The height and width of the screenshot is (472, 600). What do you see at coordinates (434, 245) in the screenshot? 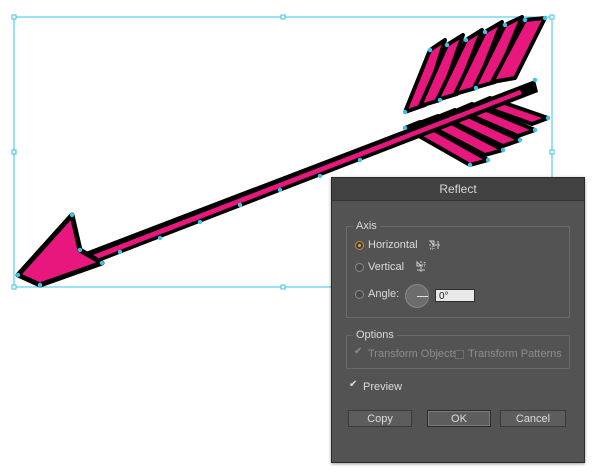
I see `reflect-horizontal-icon` at bounding box center [434, 245].